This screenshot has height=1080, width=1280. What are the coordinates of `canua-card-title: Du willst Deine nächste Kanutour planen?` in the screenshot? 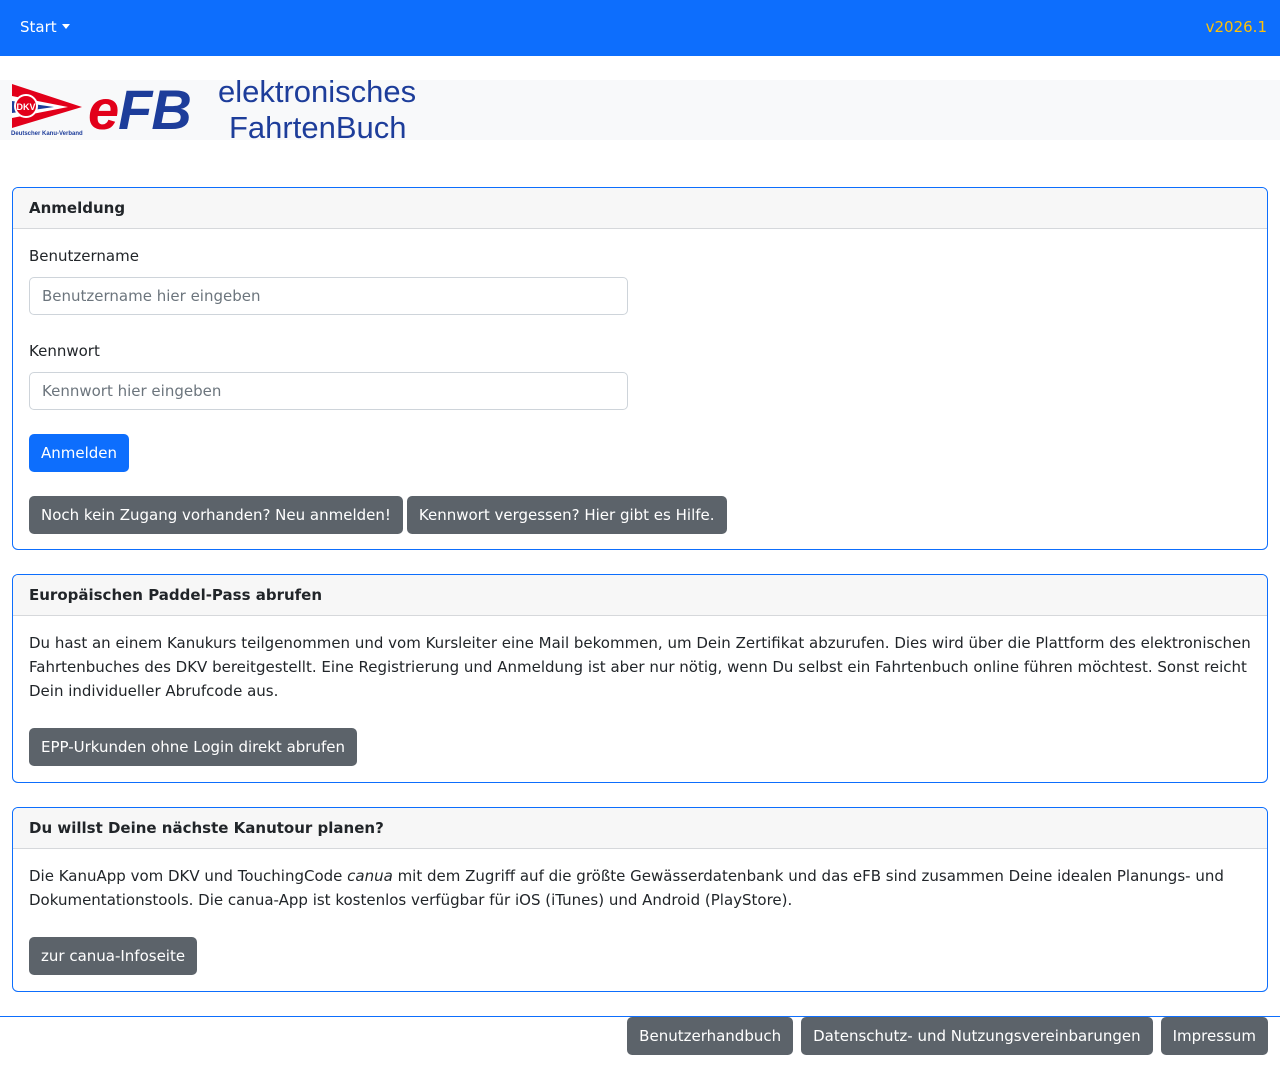 It's located at (640, 828).